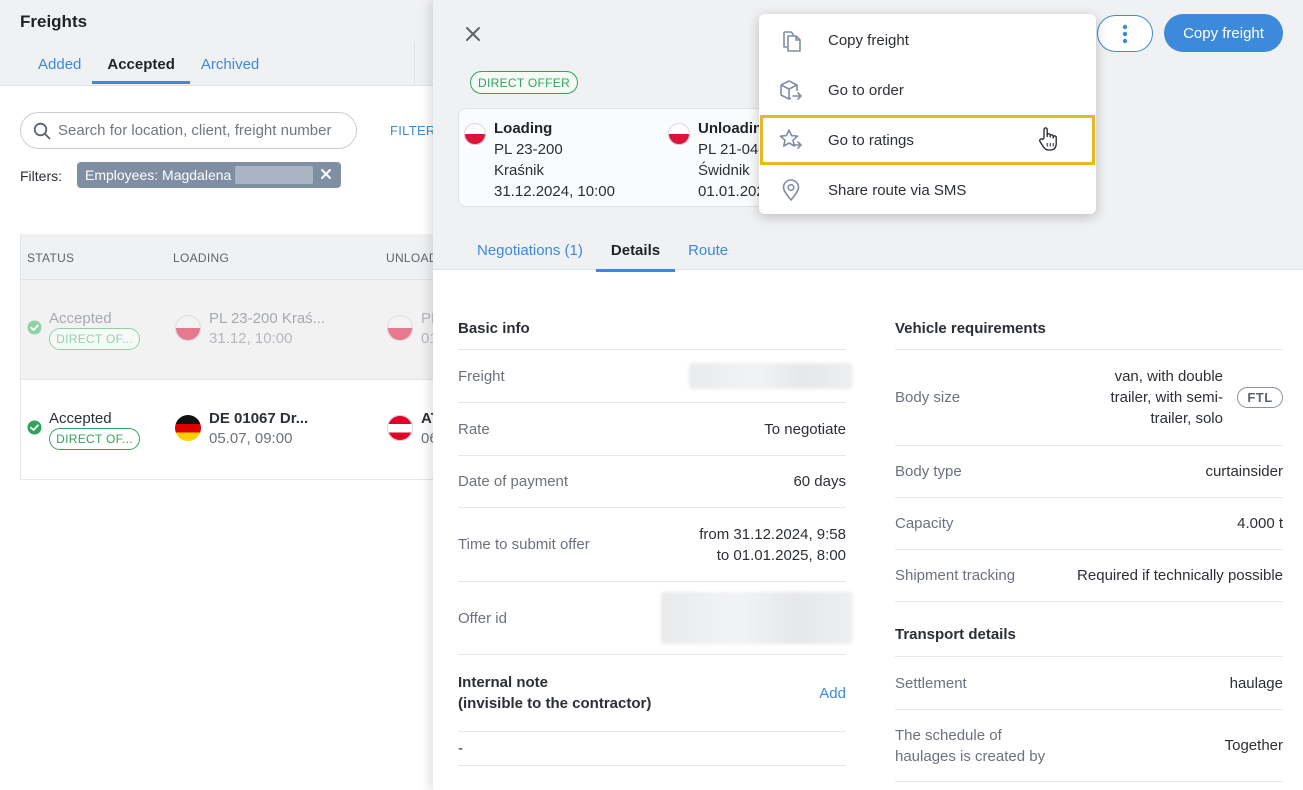  I want to click on internal-note-value-row: -, so click(652, 748).